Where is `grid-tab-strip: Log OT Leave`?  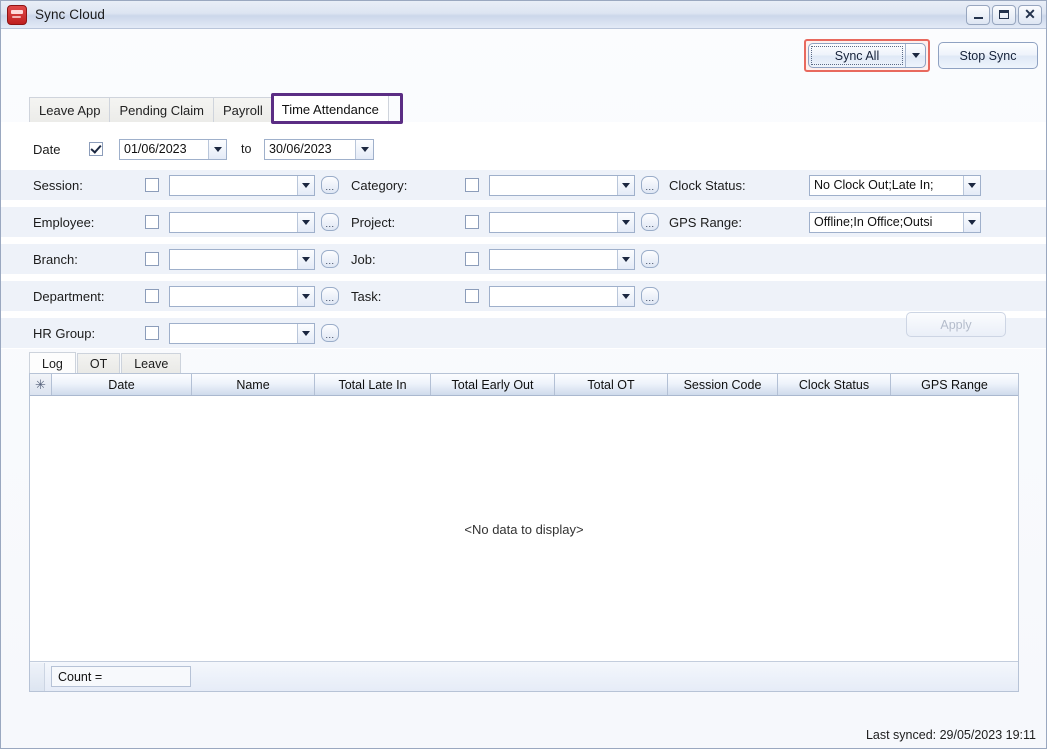
grid-tab-strip: Log OT Leave is located at coordinates (524, 363).